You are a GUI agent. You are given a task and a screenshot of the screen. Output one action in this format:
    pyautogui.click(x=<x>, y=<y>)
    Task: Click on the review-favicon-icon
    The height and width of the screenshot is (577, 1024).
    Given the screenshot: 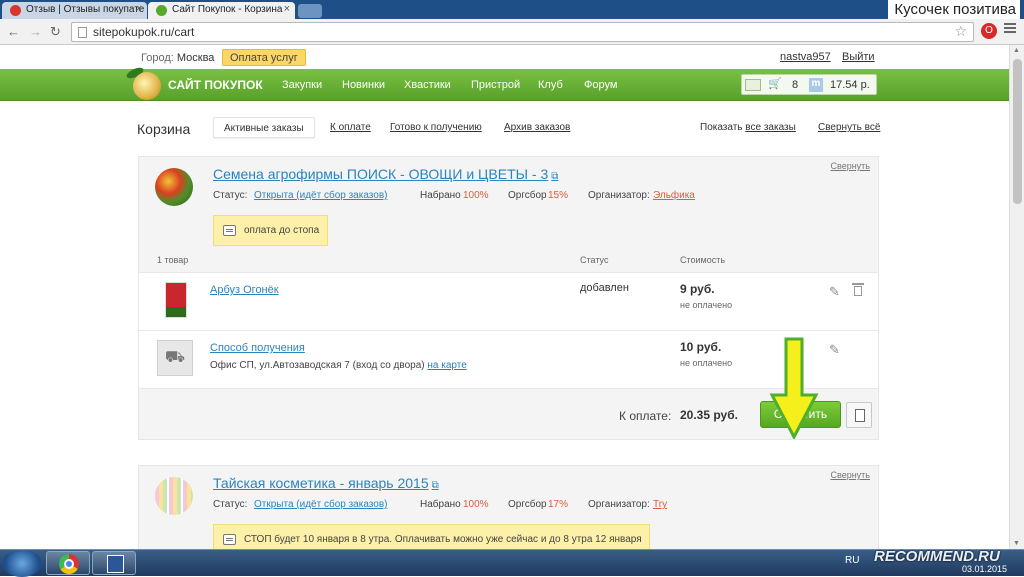 What is the action you would take?
    pyautogui.click(x=15, y=10)
    